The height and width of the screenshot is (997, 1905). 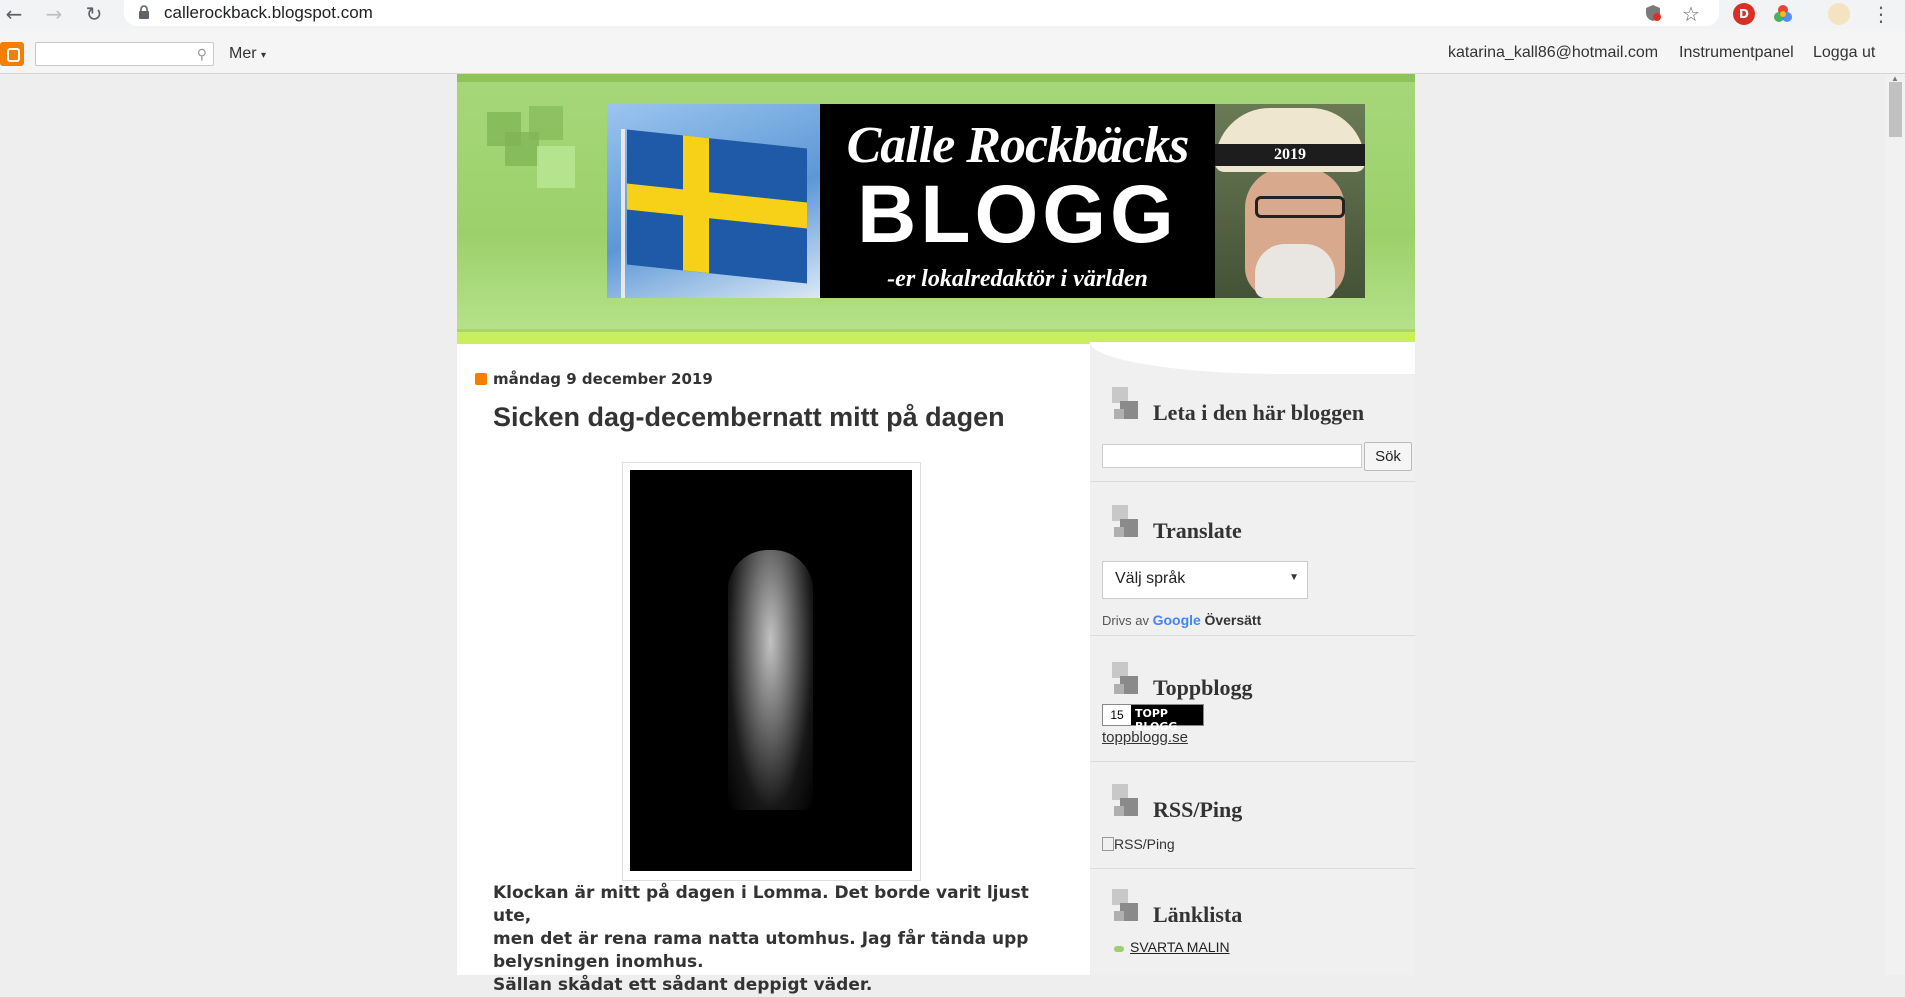 What do you see at coordinates (1018, 145) in the screenshot?
I see `banner-title-line1: Calle Rockbäcks` at bounding box center [1018, 145].